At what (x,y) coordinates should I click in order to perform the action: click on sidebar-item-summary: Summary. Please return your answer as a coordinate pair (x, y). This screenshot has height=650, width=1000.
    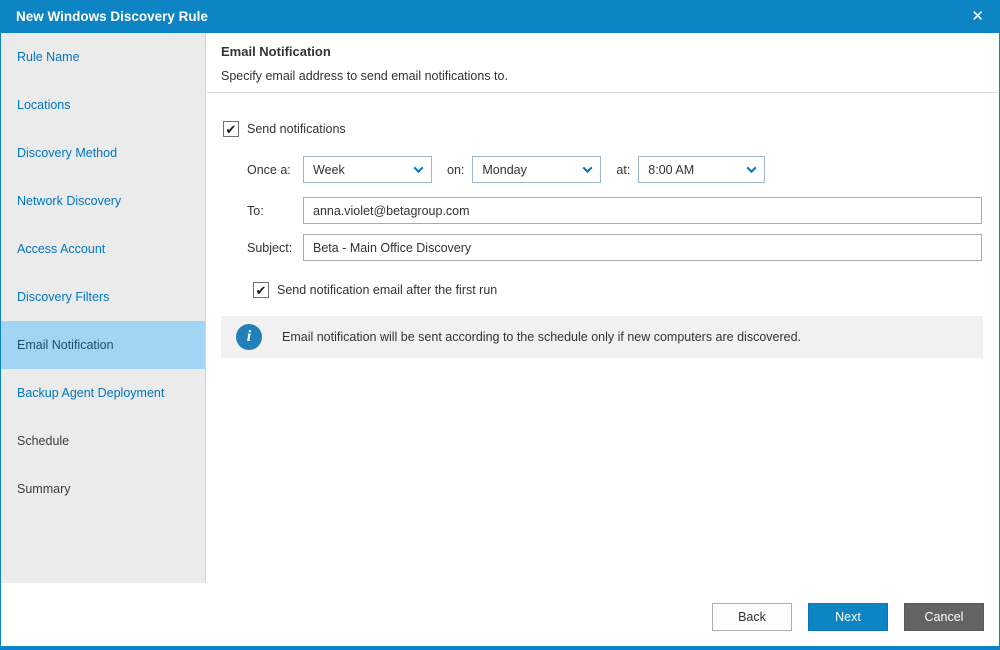
    Looking at the image, I should click on (103, 489).